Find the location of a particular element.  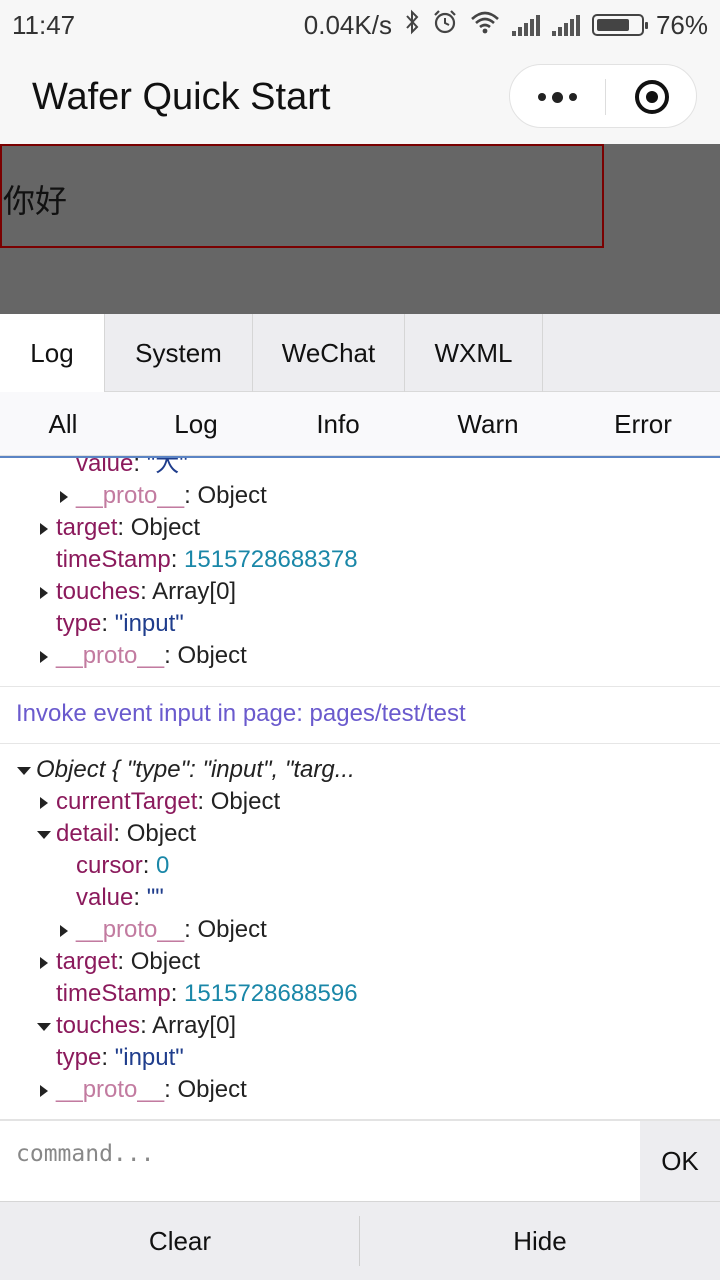

ok-button: OK is located at coordinates (680, 1161).